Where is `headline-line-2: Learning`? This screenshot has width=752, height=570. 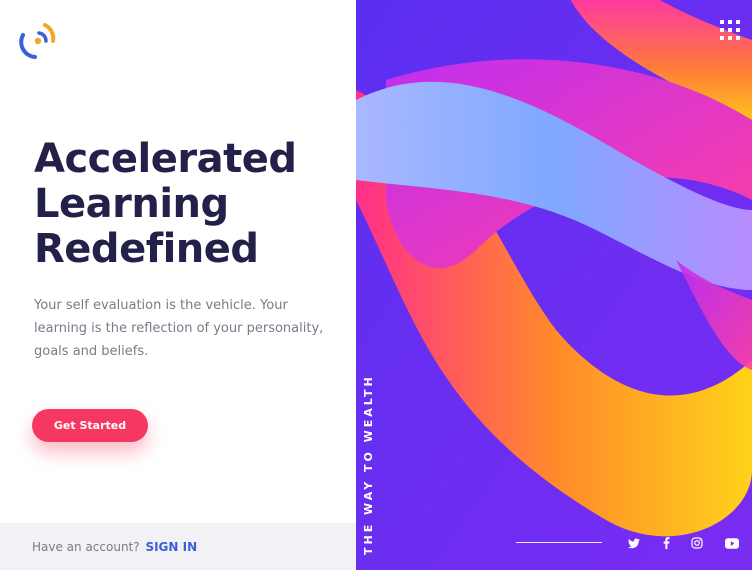
headline-line-2: Learning is located at coordinates (131, 204).